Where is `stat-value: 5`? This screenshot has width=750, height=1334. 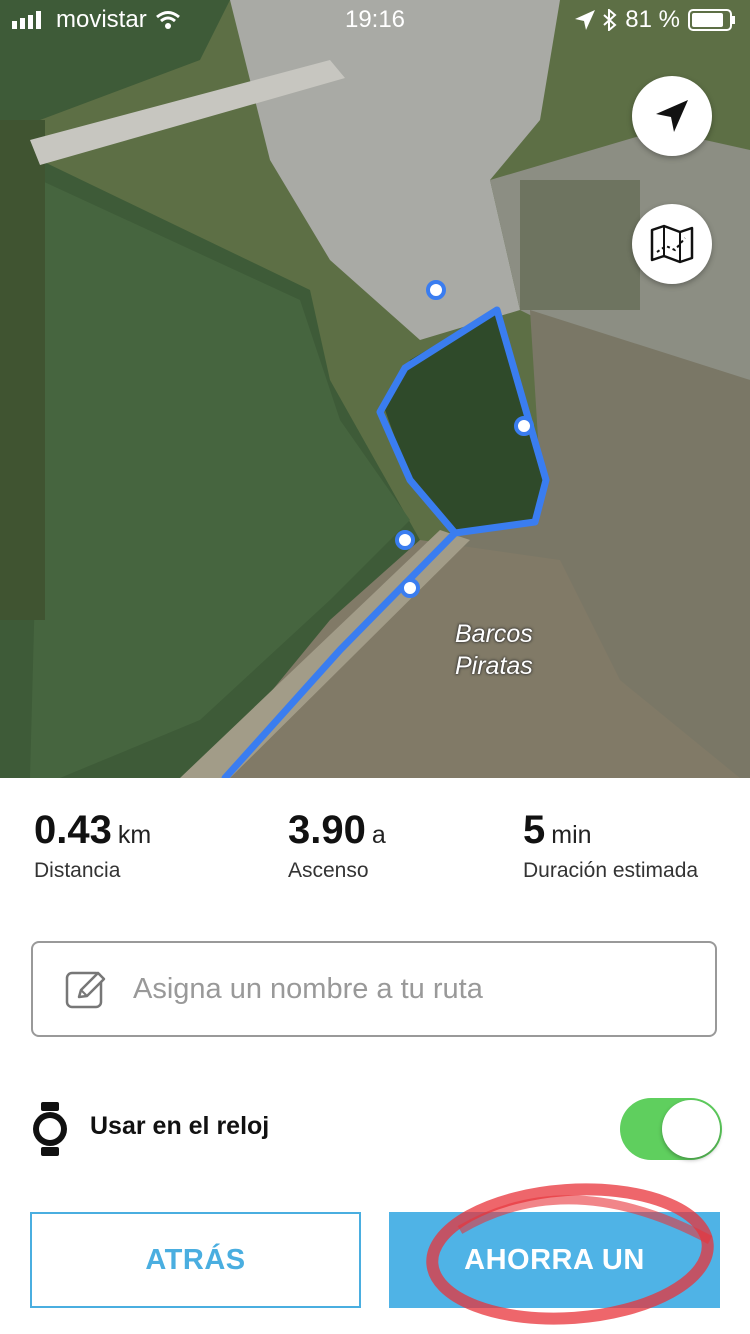 stat-value: 5 is located at coordinates (534, 830).